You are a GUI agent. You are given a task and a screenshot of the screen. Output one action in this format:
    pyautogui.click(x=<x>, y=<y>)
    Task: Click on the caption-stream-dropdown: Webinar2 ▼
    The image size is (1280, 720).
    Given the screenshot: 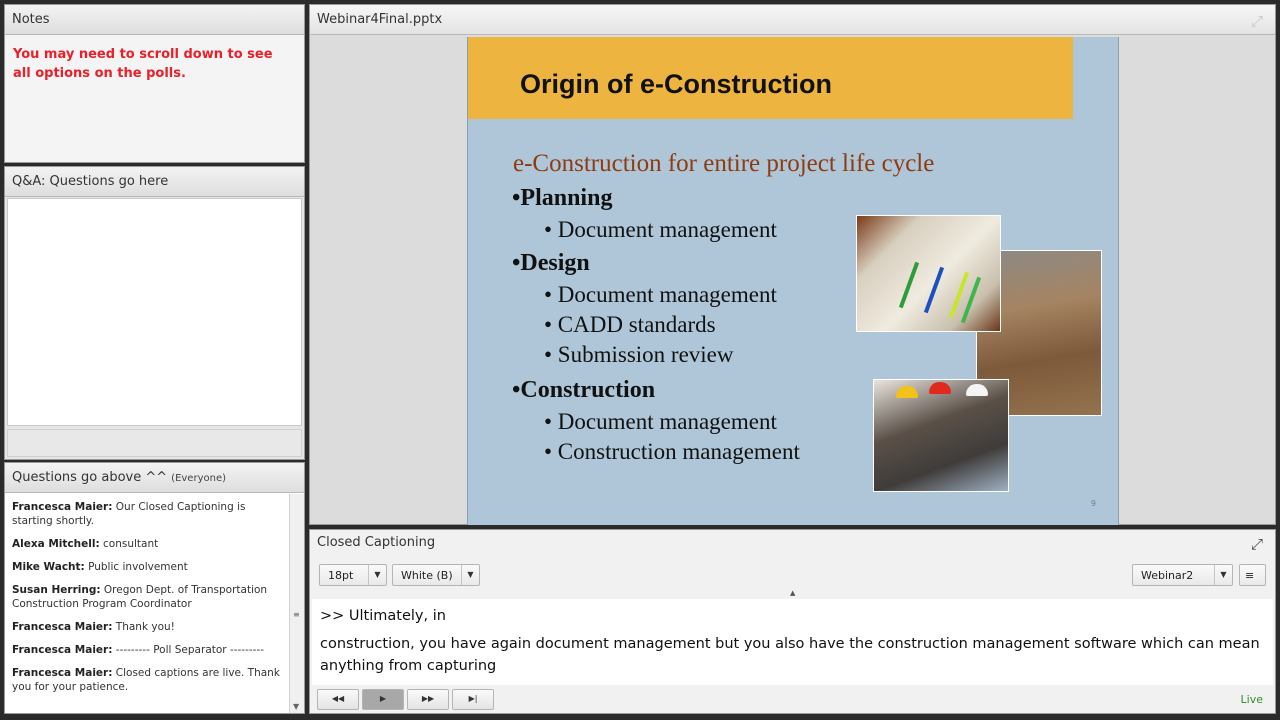 What is the action you would take?
    pyautogui.click(x=1182, y=575)
    